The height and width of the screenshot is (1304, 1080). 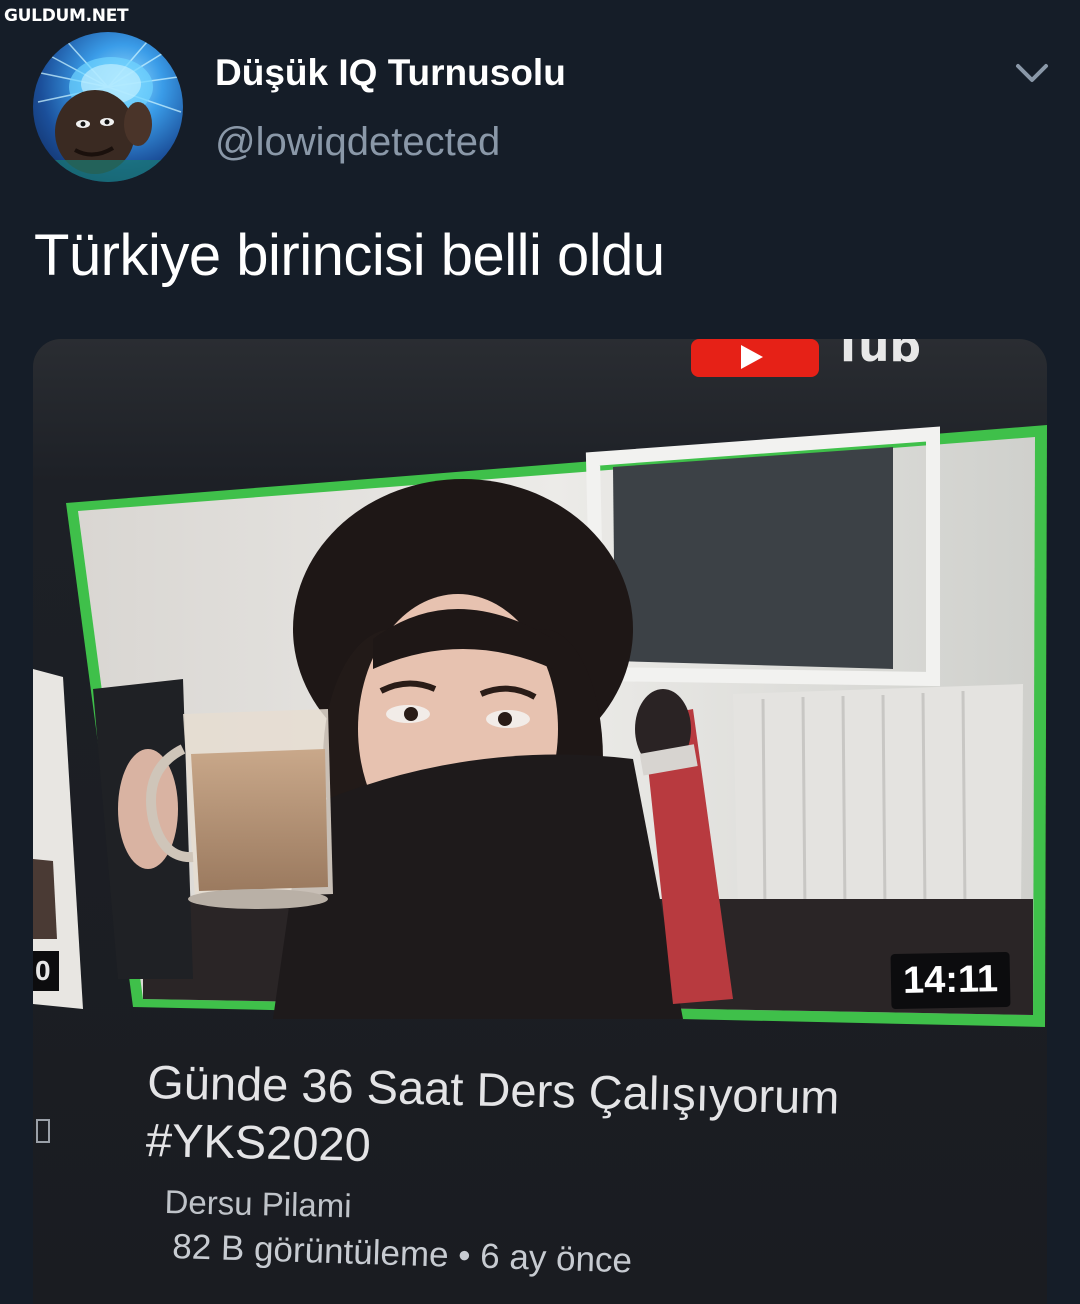 I want to click on view-count: 82 B görüntüleme, so click(x=310, y=1251).